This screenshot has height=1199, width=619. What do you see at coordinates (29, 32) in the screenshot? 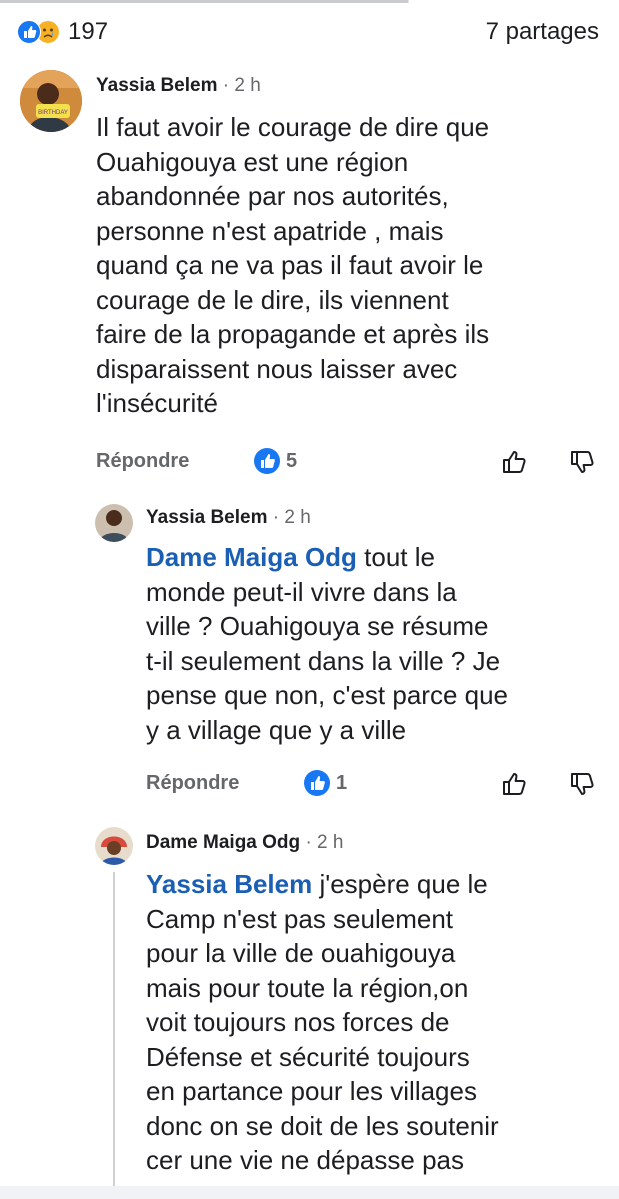
I see `like-icon` at bounding box center [29, 32].